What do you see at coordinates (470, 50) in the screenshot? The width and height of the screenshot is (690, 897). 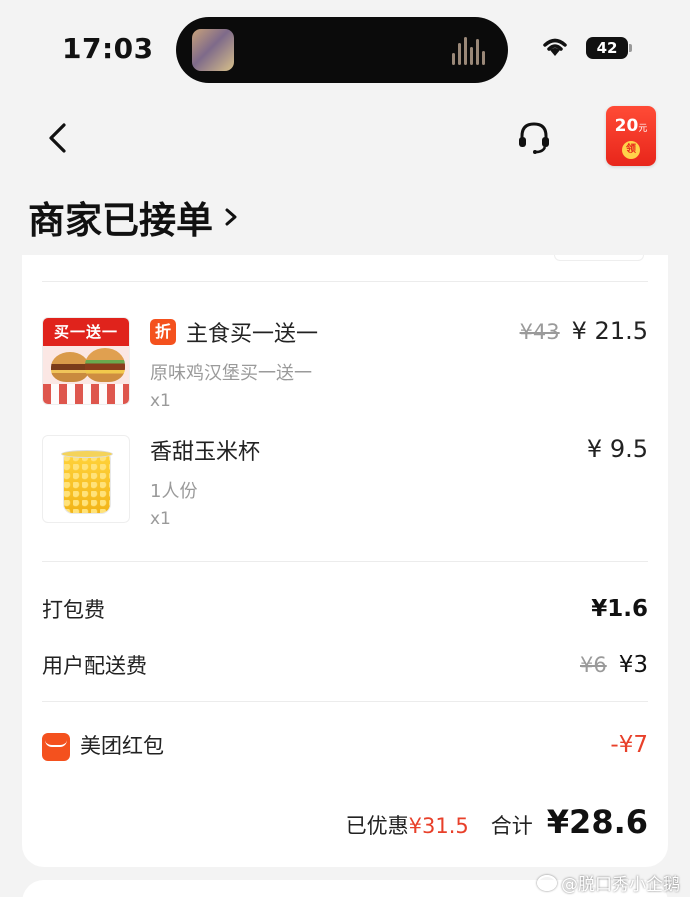 I see `audio-waveform-icon` at bounding box center [470, 50].